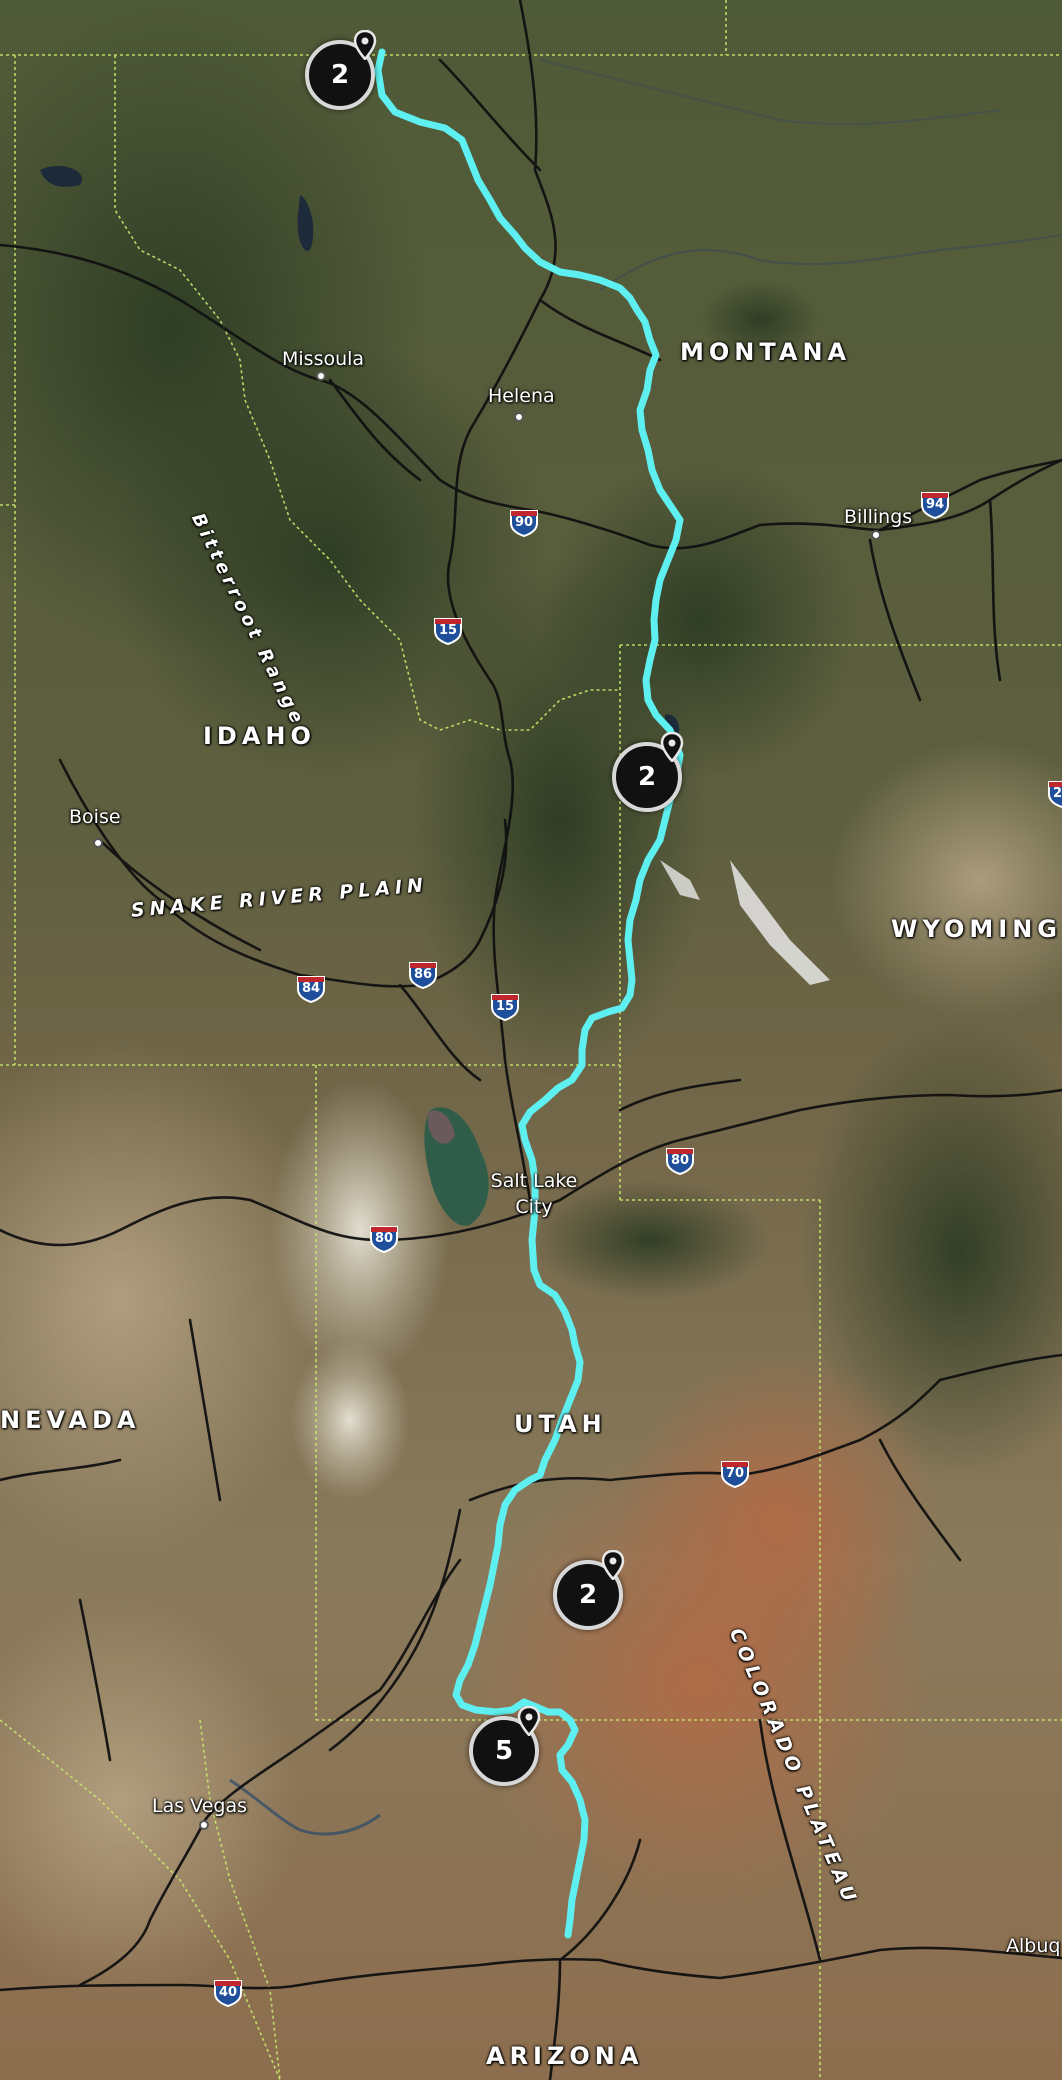  What do you see at coordinates (323, 359) in the screenshot?
I see `city-label-missoula: Missoula` at bounding box center [323, 359].